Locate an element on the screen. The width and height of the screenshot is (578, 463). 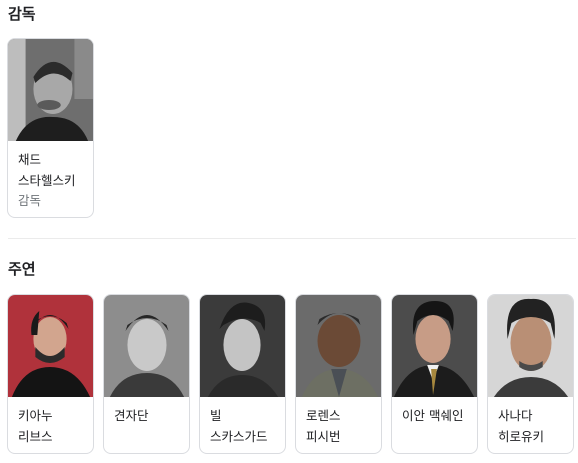
cast-card: 로렌스 피시번 is located at coordinates (338, 374).